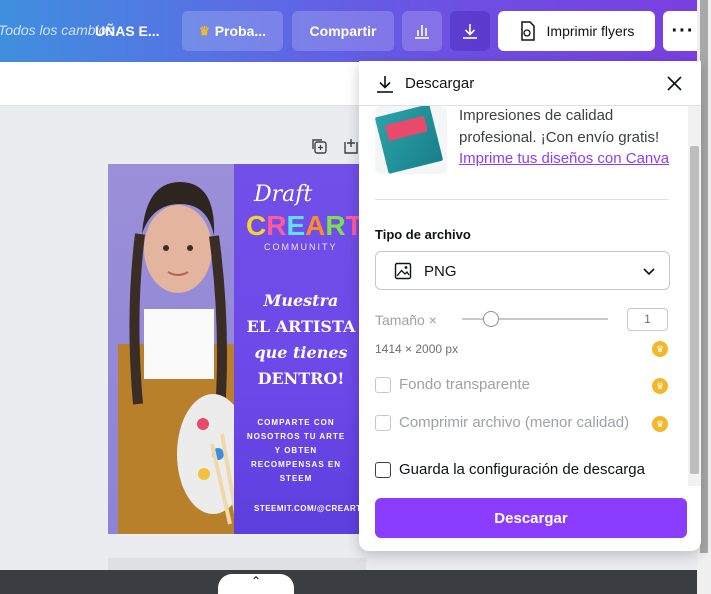  I want to click on print-flyers-label: Imprimir flyers, so click(590, 31).